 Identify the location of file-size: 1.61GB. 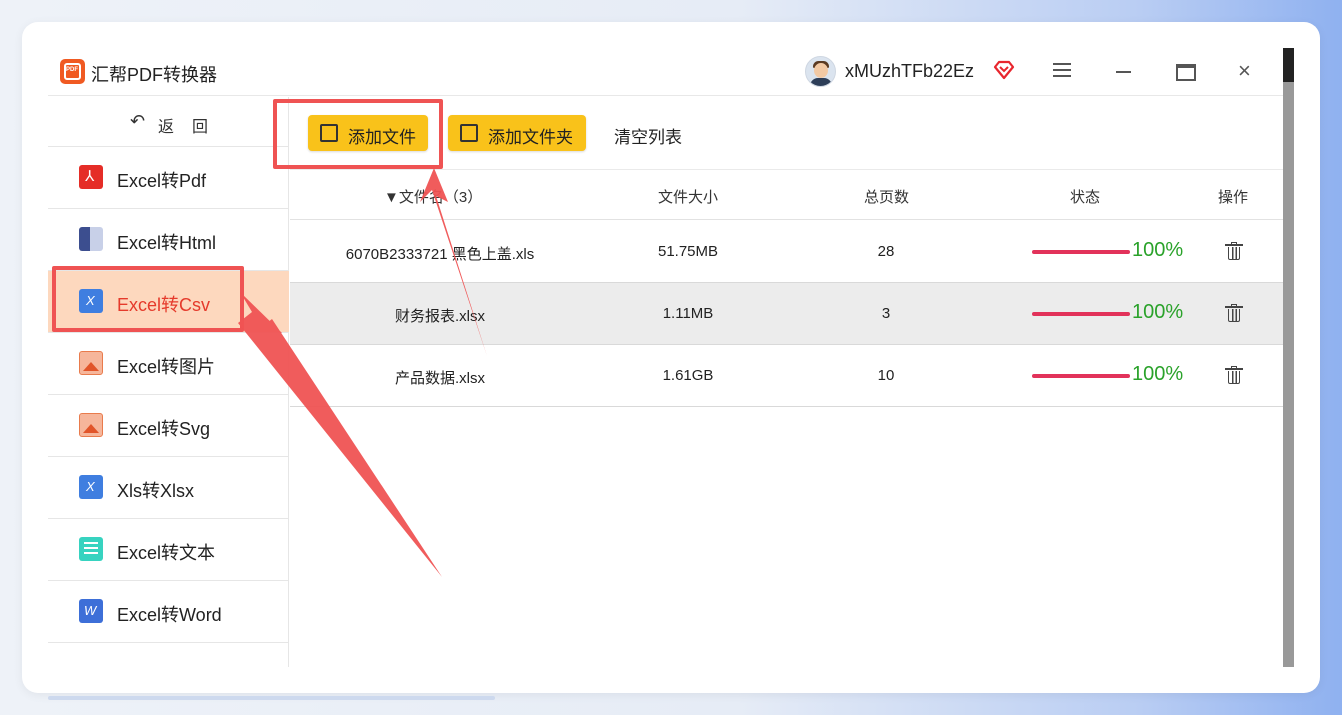
(688, 375).